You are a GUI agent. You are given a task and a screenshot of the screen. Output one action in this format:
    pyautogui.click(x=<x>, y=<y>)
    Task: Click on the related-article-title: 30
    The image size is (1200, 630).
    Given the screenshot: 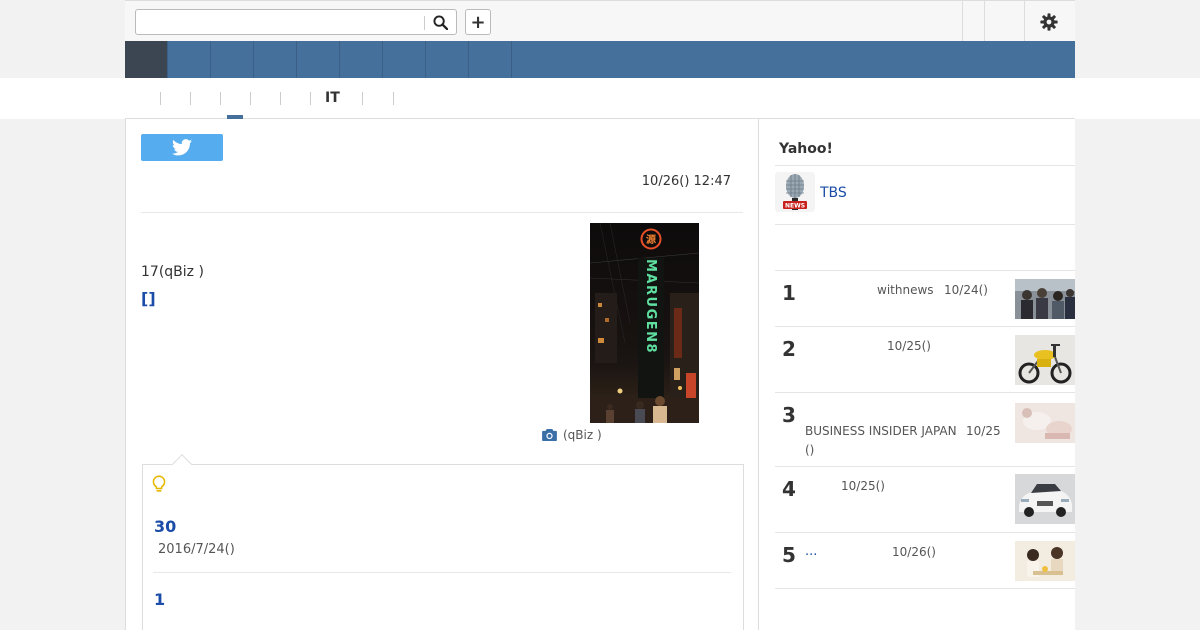 What is the action you would take?
    pyautogui.click(x=165, y=526)
    